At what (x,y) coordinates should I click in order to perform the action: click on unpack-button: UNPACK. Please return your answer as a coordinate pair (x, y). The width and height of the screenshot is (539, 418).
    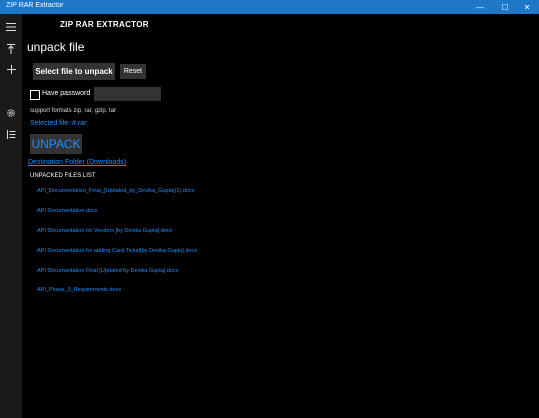
    Looking at the image, I should click on (56, 144).